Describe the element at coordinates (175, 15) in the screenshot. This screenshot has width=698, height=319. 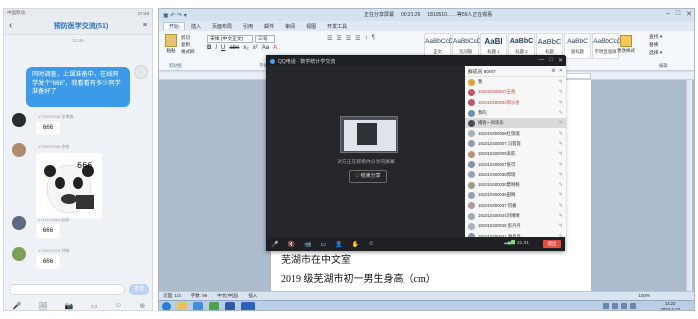
I see `quick-access-toolbar: ▣ ↶ ↷ ▾` at that location.